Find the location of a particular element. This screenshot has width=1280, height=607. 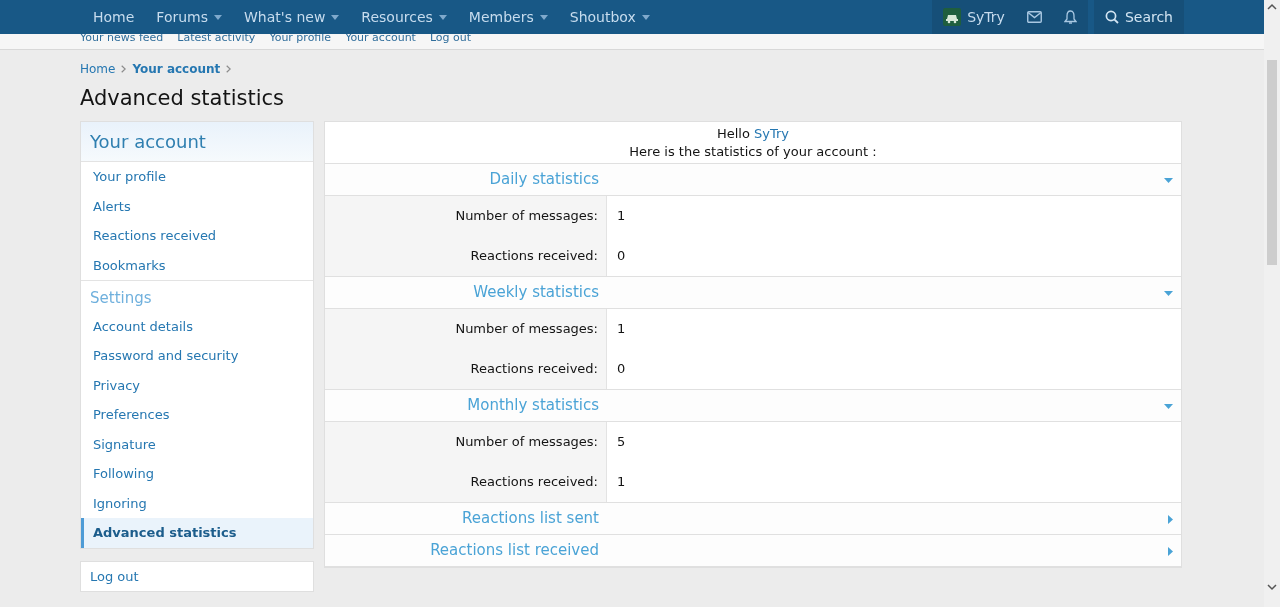

nav-link: What's new is located at coordinates (292, 17).